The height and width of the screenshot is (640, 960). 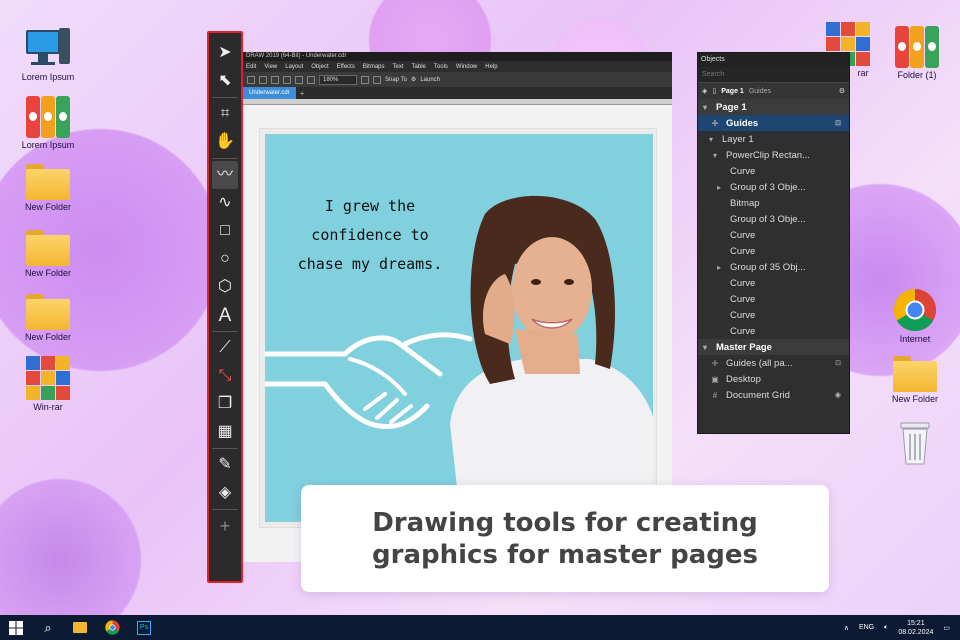 I want to click on desktop-icon-new-folder-1: New Folder, so click(x=48, y=188).